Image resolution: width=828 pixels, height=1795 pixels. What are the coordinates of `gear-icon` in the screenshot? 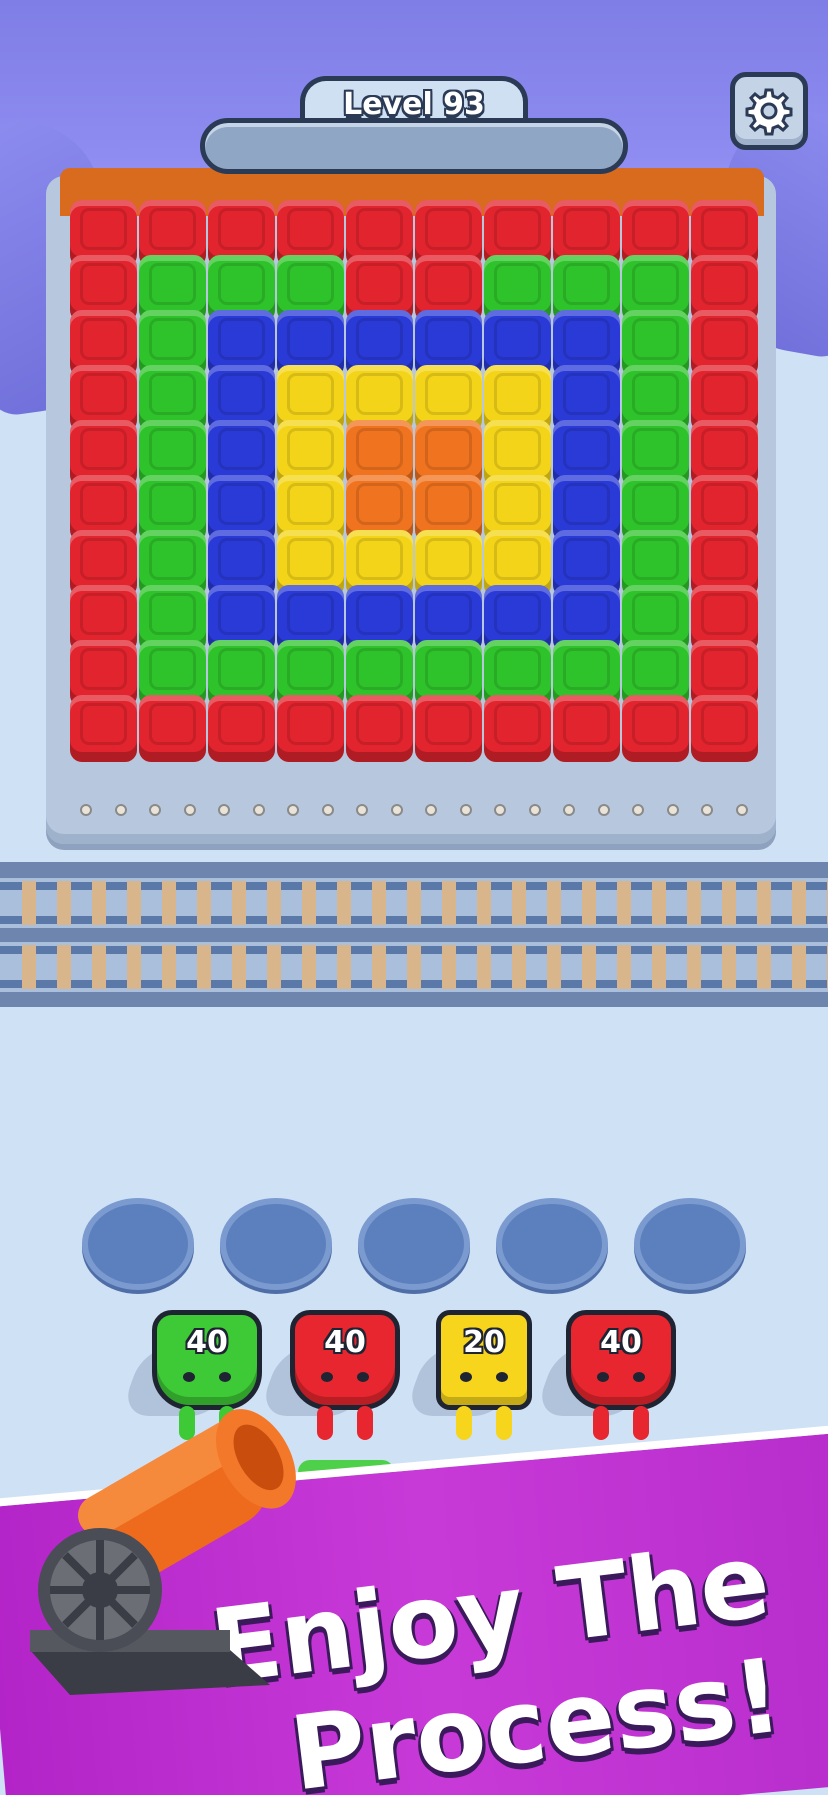 It's located at (769, 112).